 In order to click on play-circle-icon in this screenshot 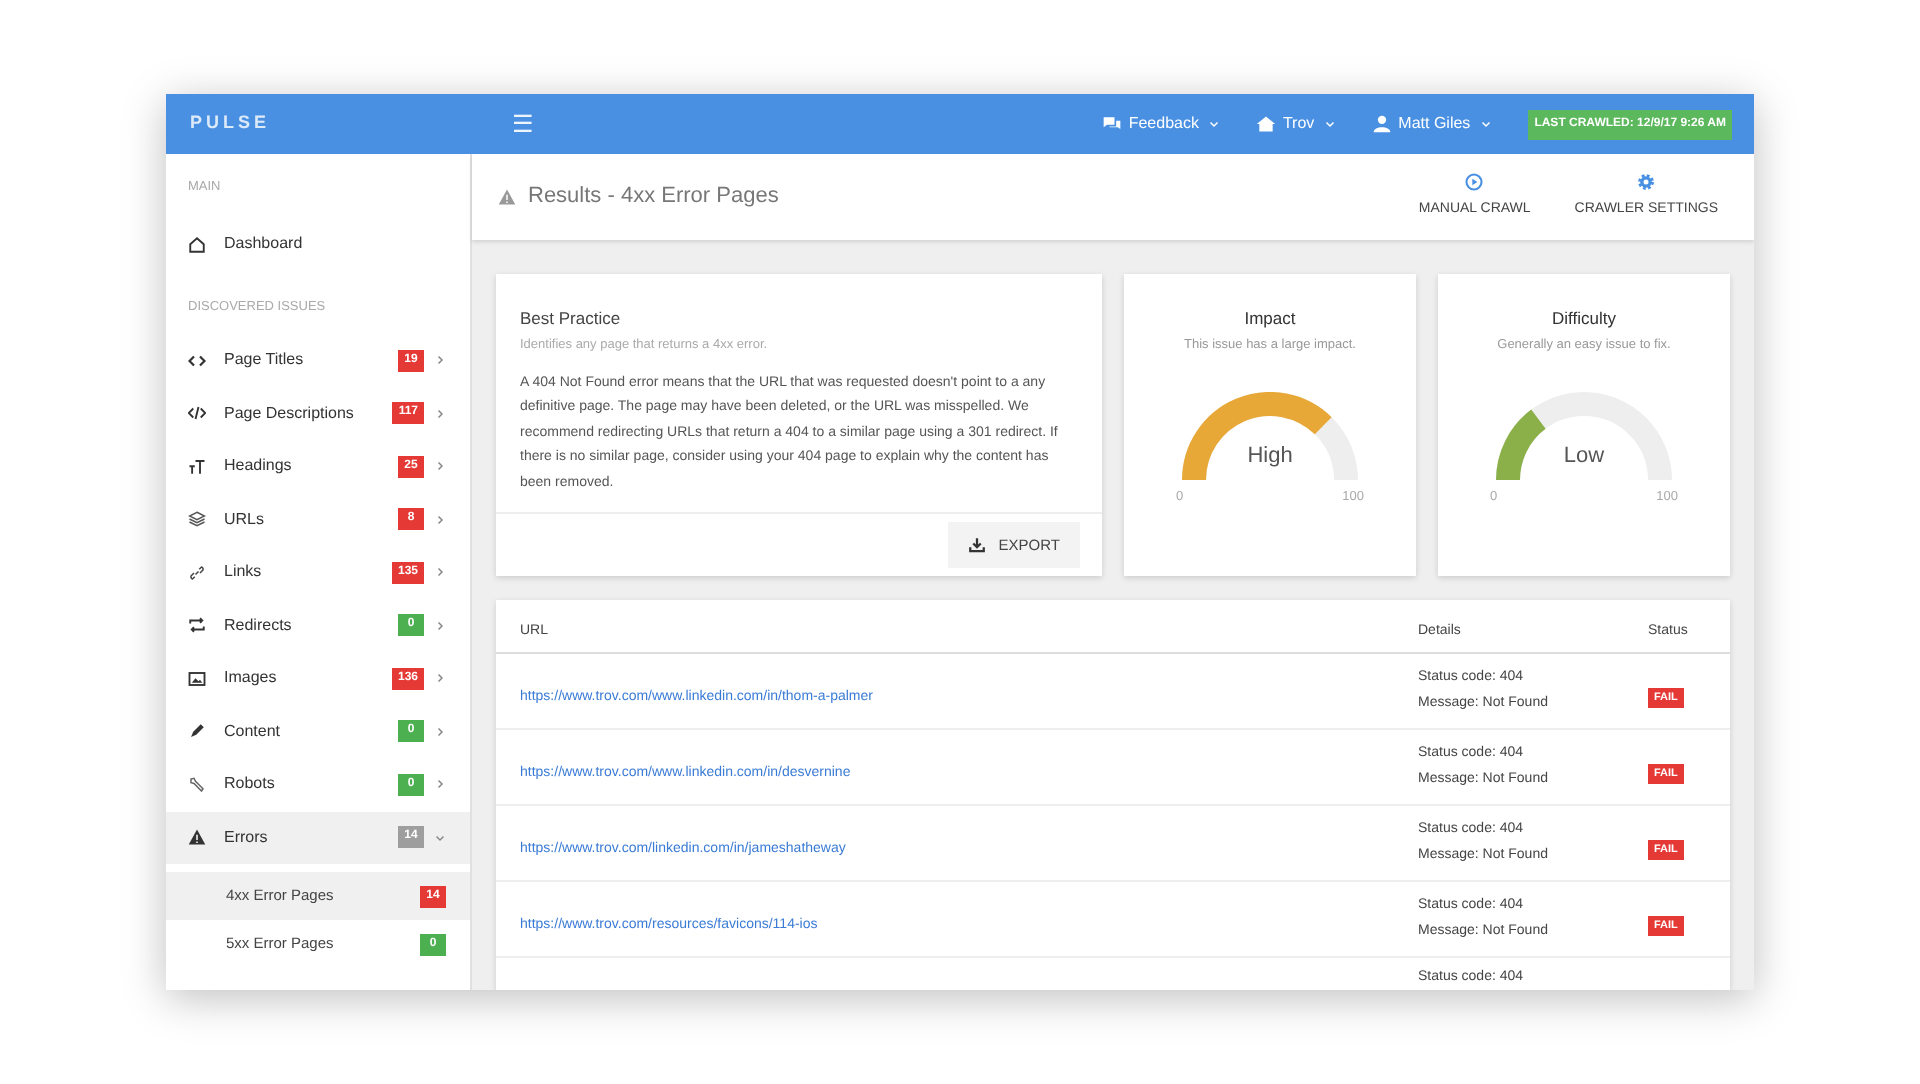, I will do `click(1474, 182)`.